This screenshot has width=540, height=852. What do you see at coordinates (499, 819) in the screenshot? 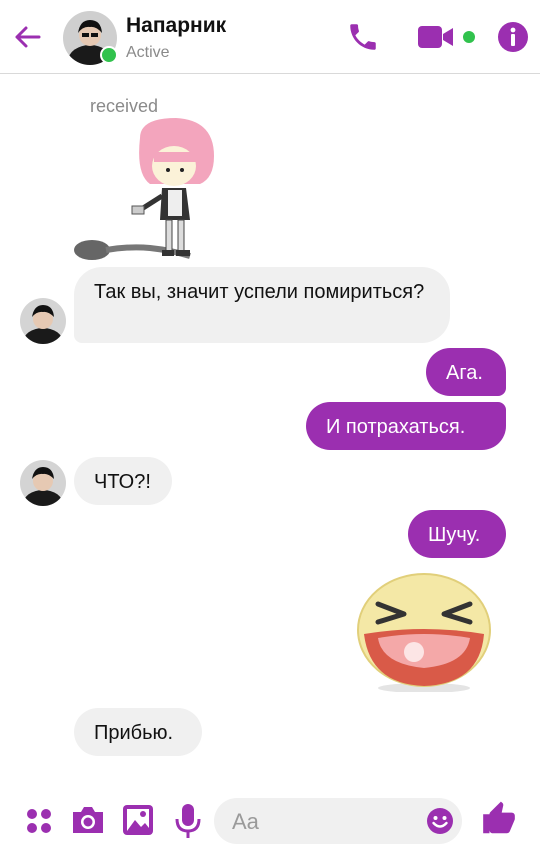
I see `thumbs-up-icon` at bounding box center [499, 819].